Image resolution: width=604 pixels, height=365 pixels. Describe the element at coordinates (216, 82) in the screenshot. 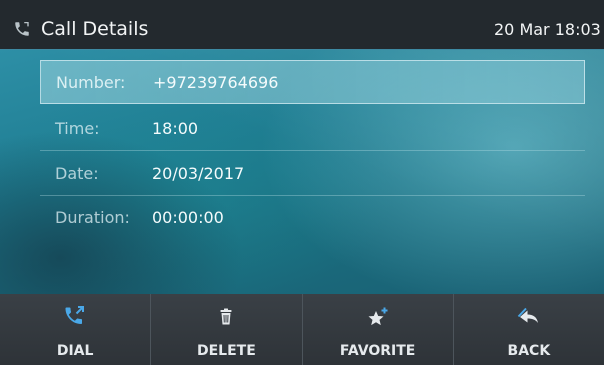

I see `detail-value: +97239764696` at that location.